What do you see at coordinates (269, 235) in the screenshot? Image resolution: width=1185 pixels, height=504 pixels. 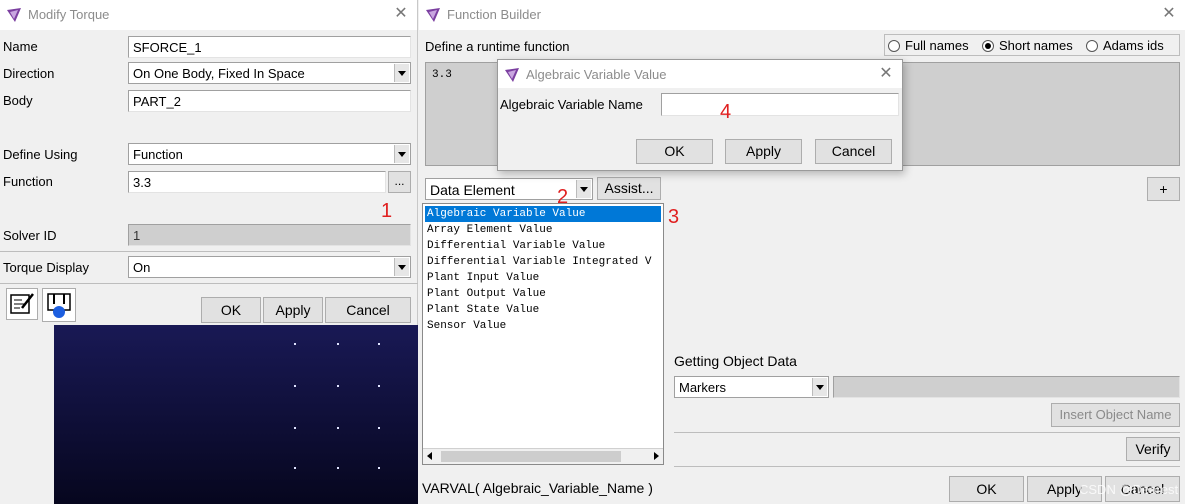 I see `solver-id-field: 1` at bounding box center [269, 235].